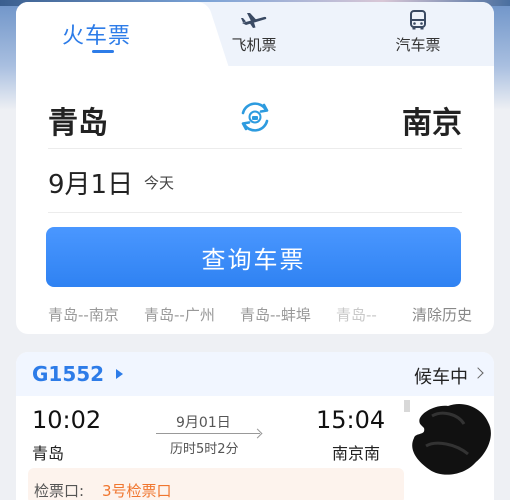 This screenshot has height=500, width=510. I want to click on tab-plane-label: 飞机票, so click(254, 45).